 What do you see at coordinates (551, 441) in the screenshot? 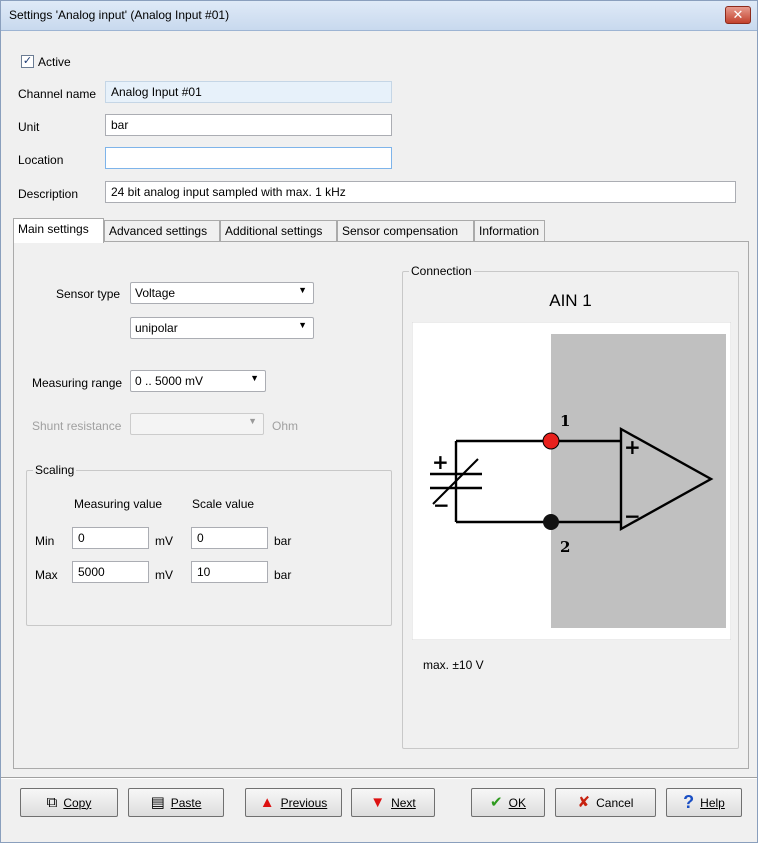
I see `pin-1-dot` at bounding box center [551, 441].